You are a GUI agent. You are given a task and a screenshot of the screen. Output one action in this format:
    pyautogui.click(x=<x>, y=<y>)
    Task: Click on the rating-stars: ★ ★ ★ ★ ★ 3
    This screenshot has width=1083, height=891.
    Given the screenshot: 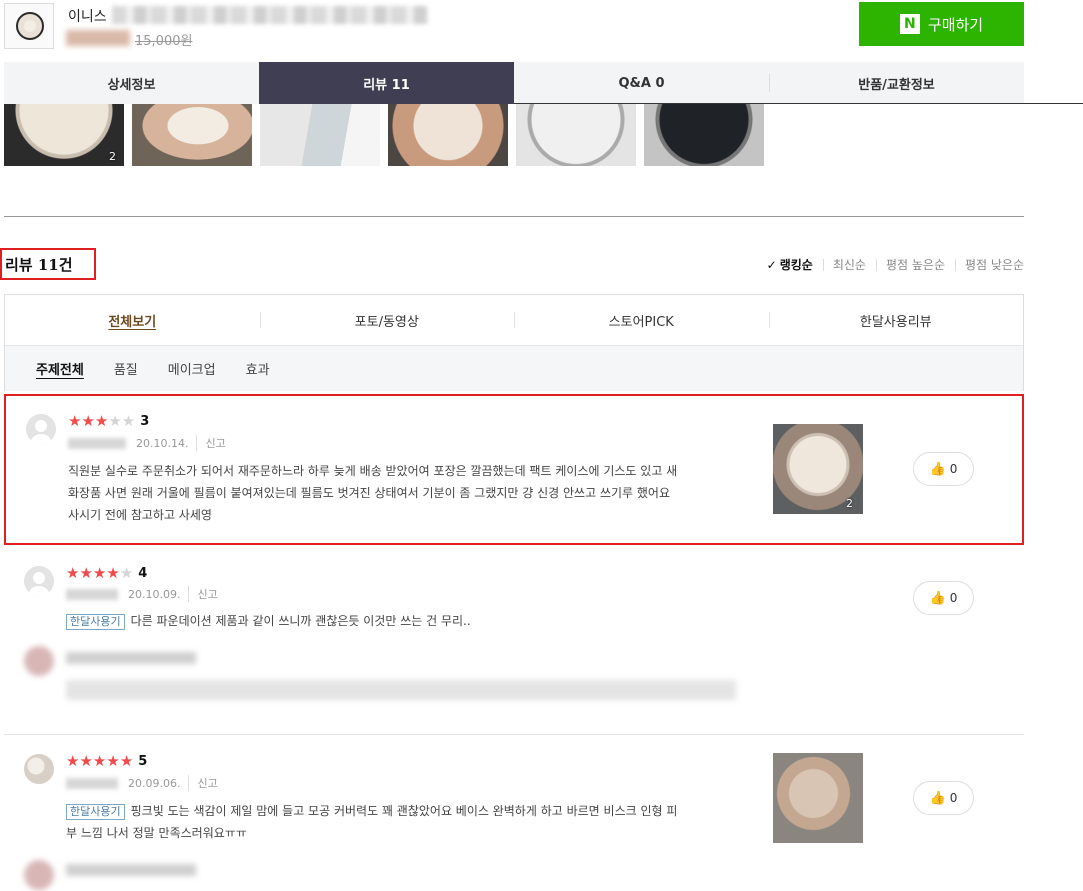 What is the action you would take?
    pyautogui.click(x=109, y=421)
    